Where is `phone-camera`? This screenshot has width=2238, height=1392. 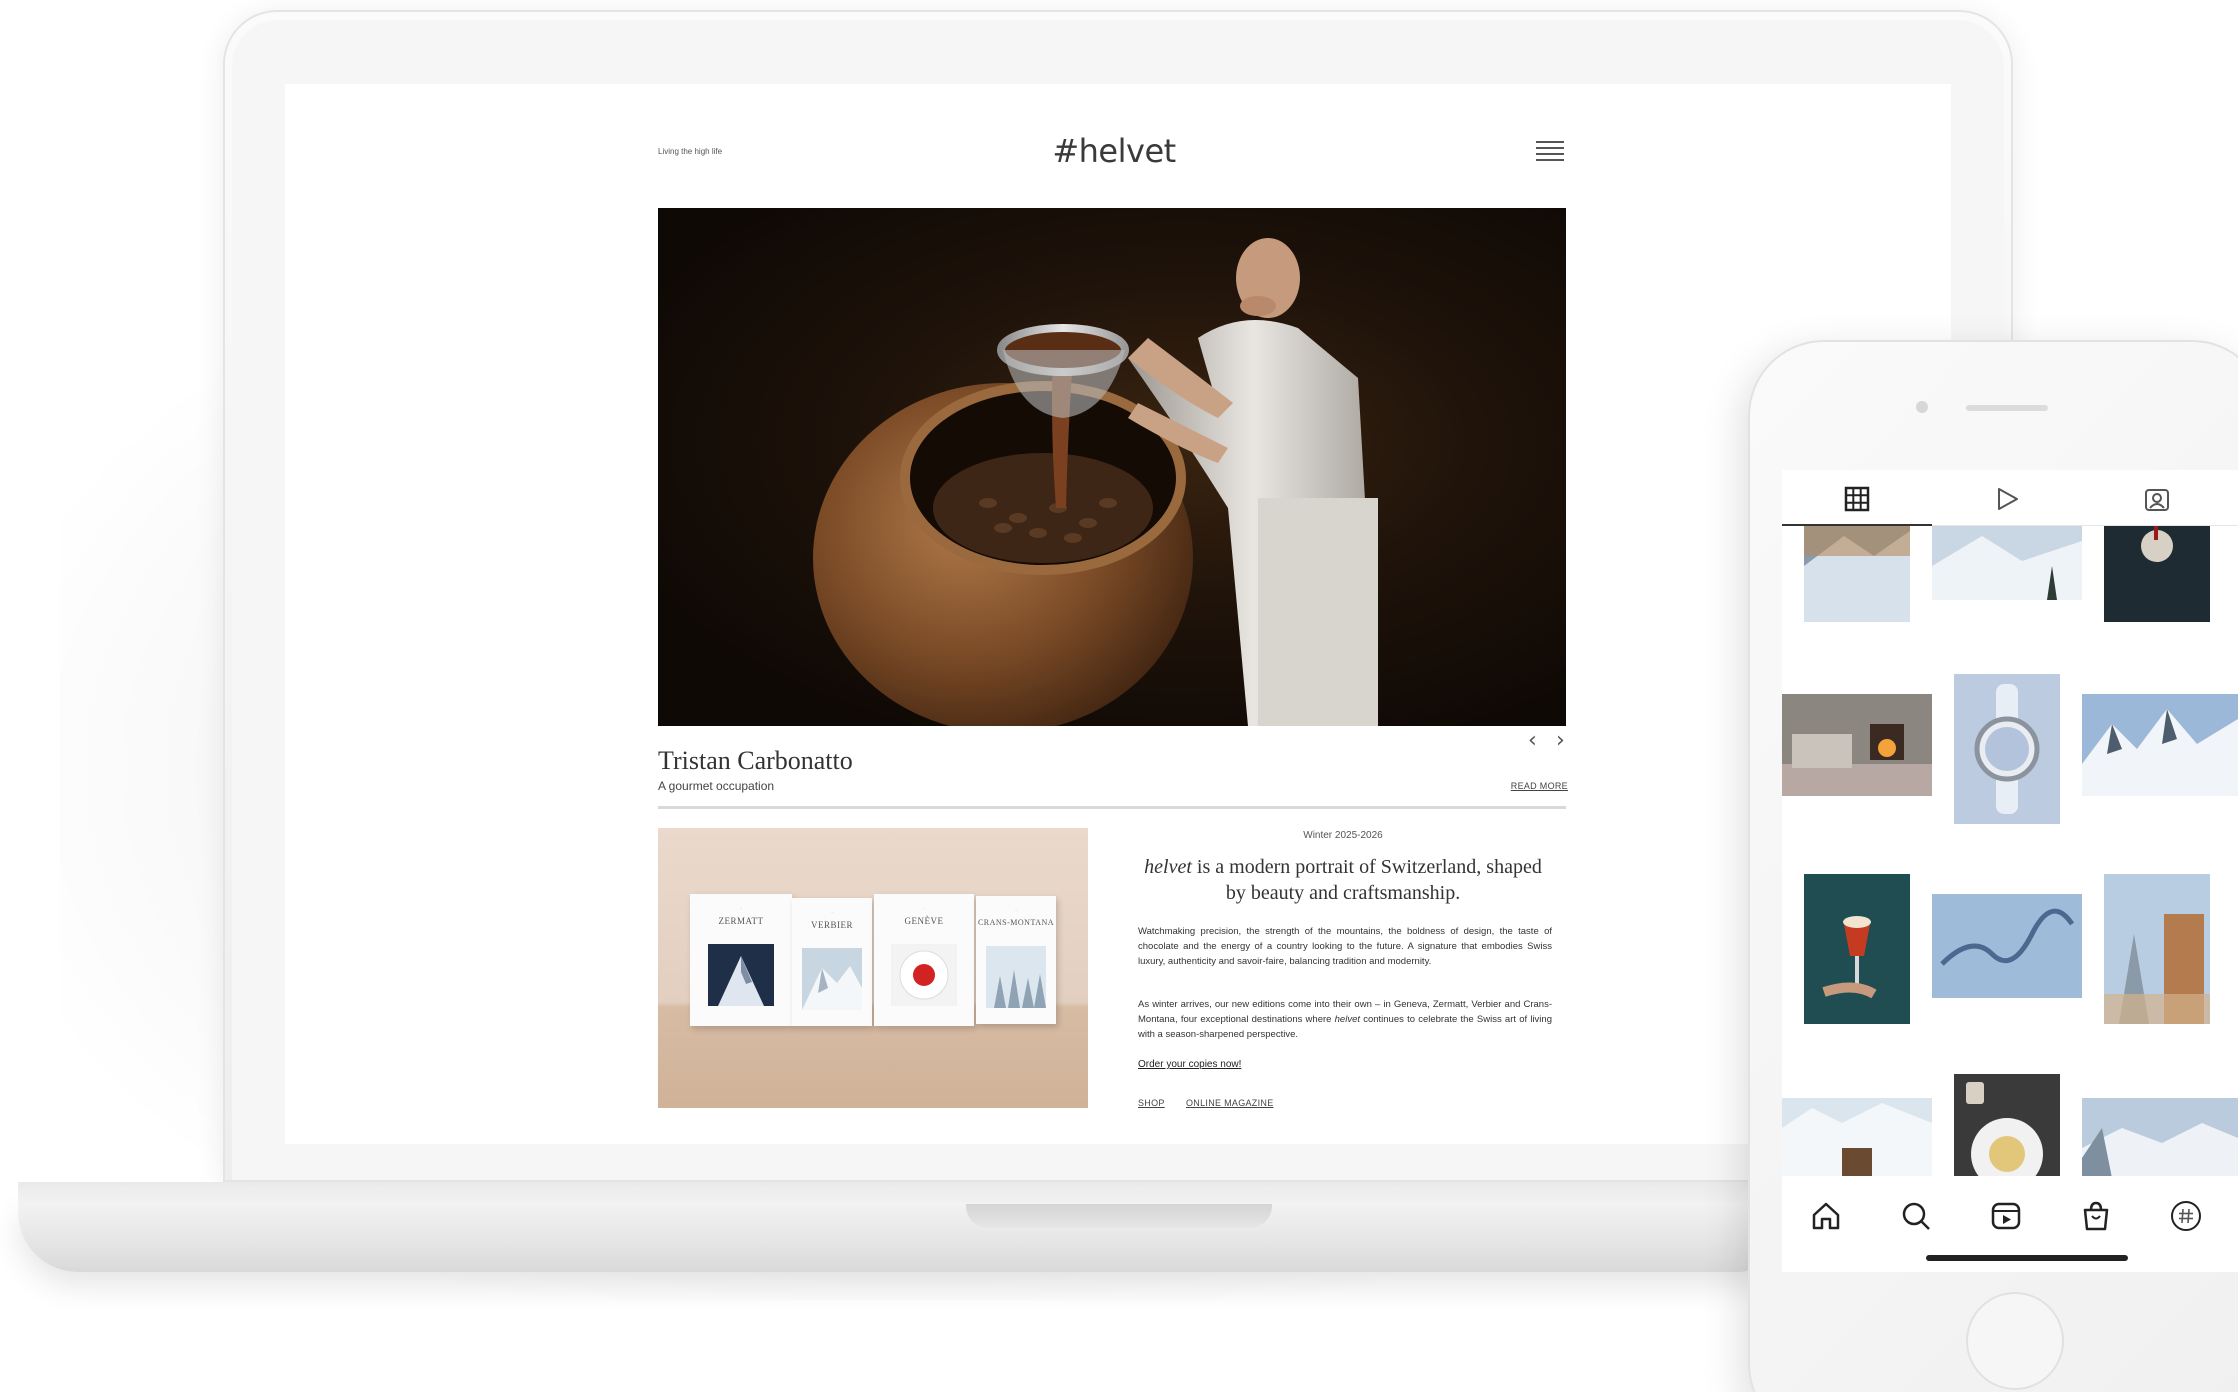 phone-camera is located at coordinates (1922, 407).